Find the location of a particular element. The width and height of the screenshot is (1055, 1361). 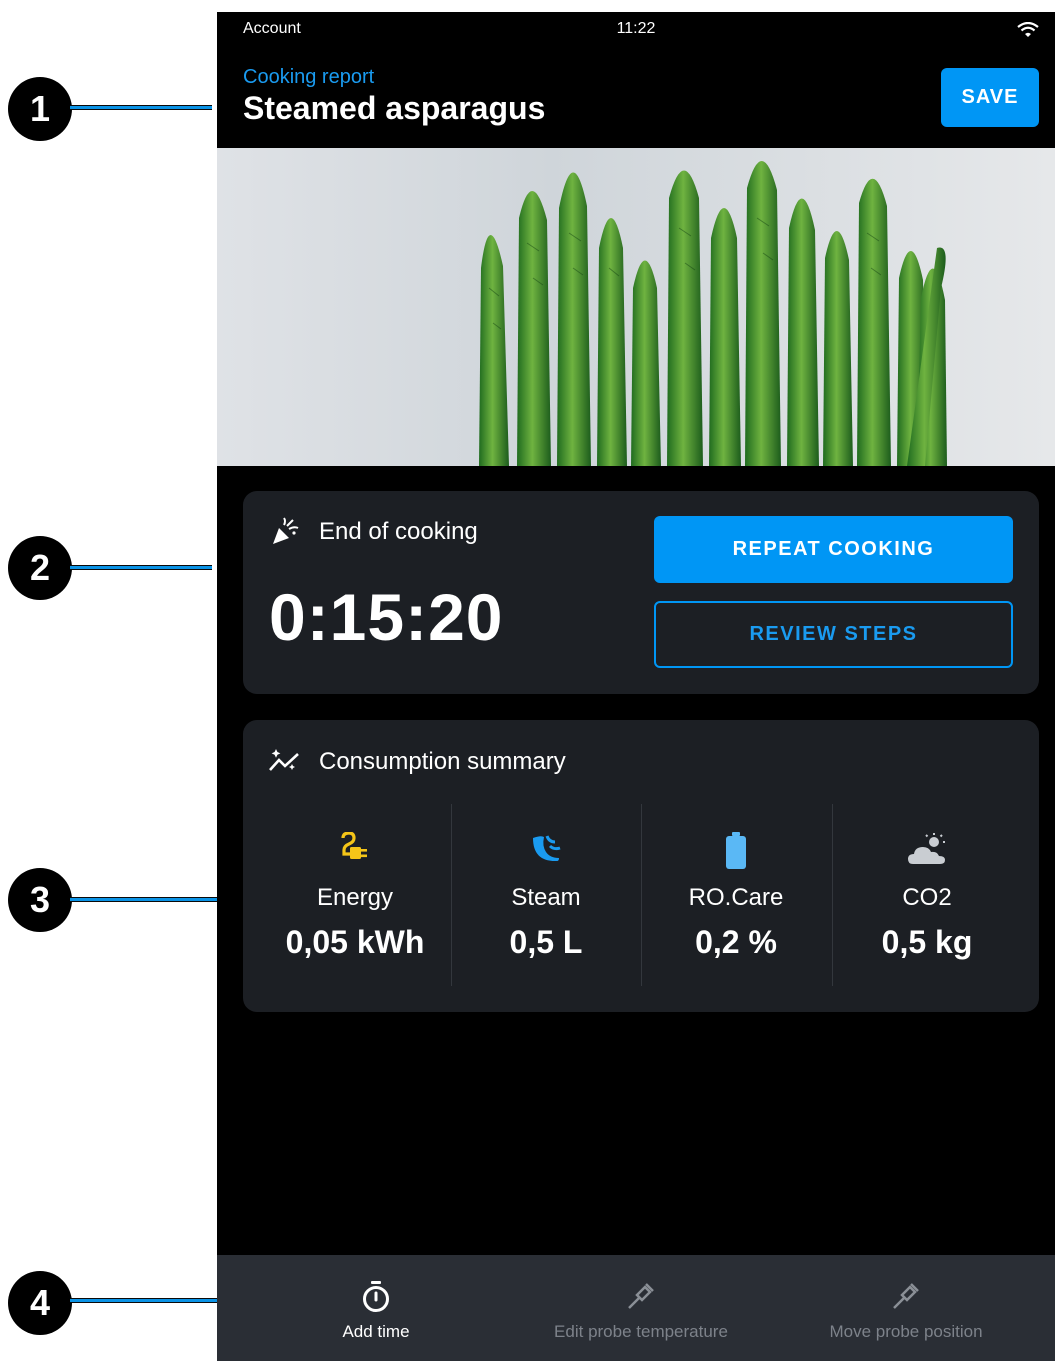

battery-icon is located at coordinates (736, 850).